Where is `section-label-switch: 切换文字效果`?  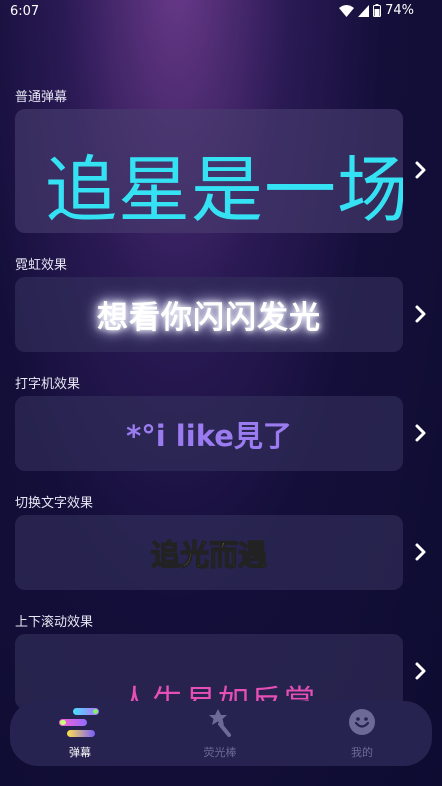
section-label-switch: 切换文字效果 is located at coordinates (54, 503).